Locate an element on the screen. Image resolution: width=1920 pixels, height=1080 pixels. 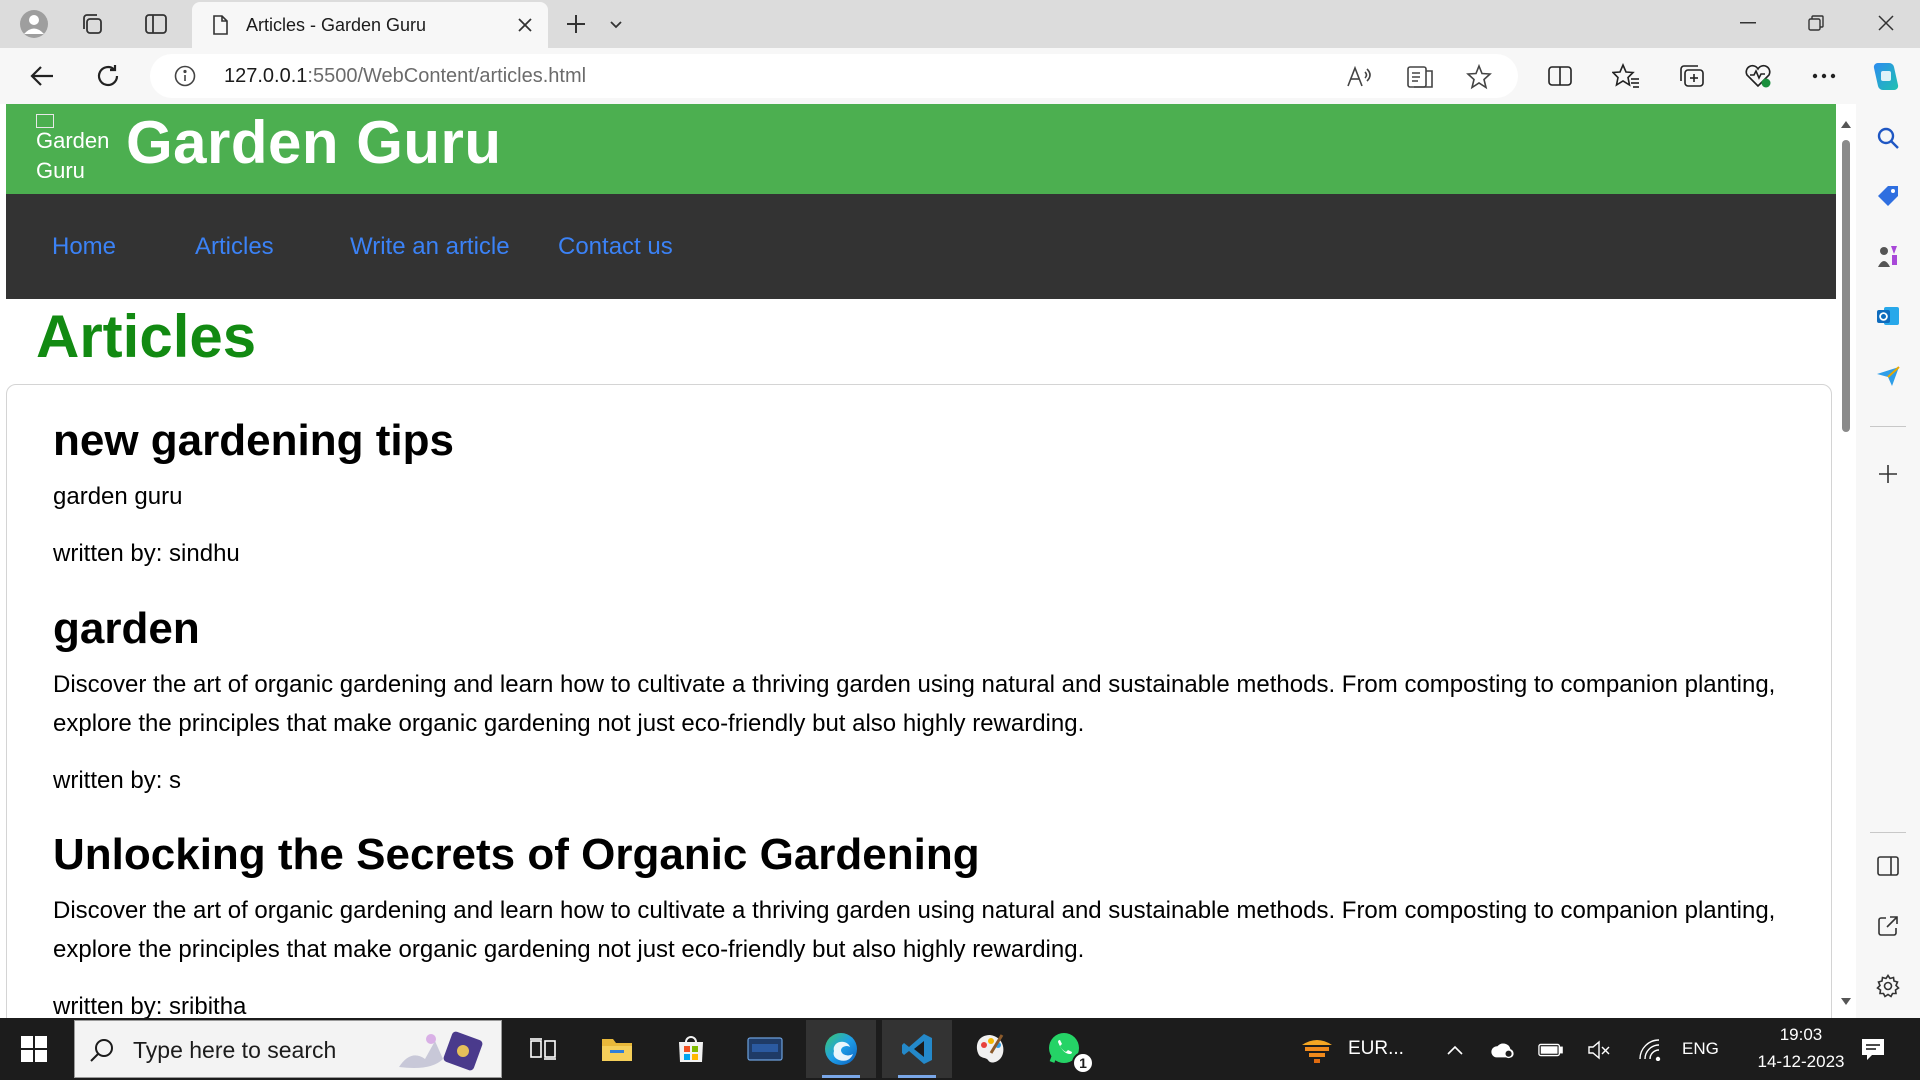
site-header: Garden Guru Garden Guru is located at coordinates (921, 149).